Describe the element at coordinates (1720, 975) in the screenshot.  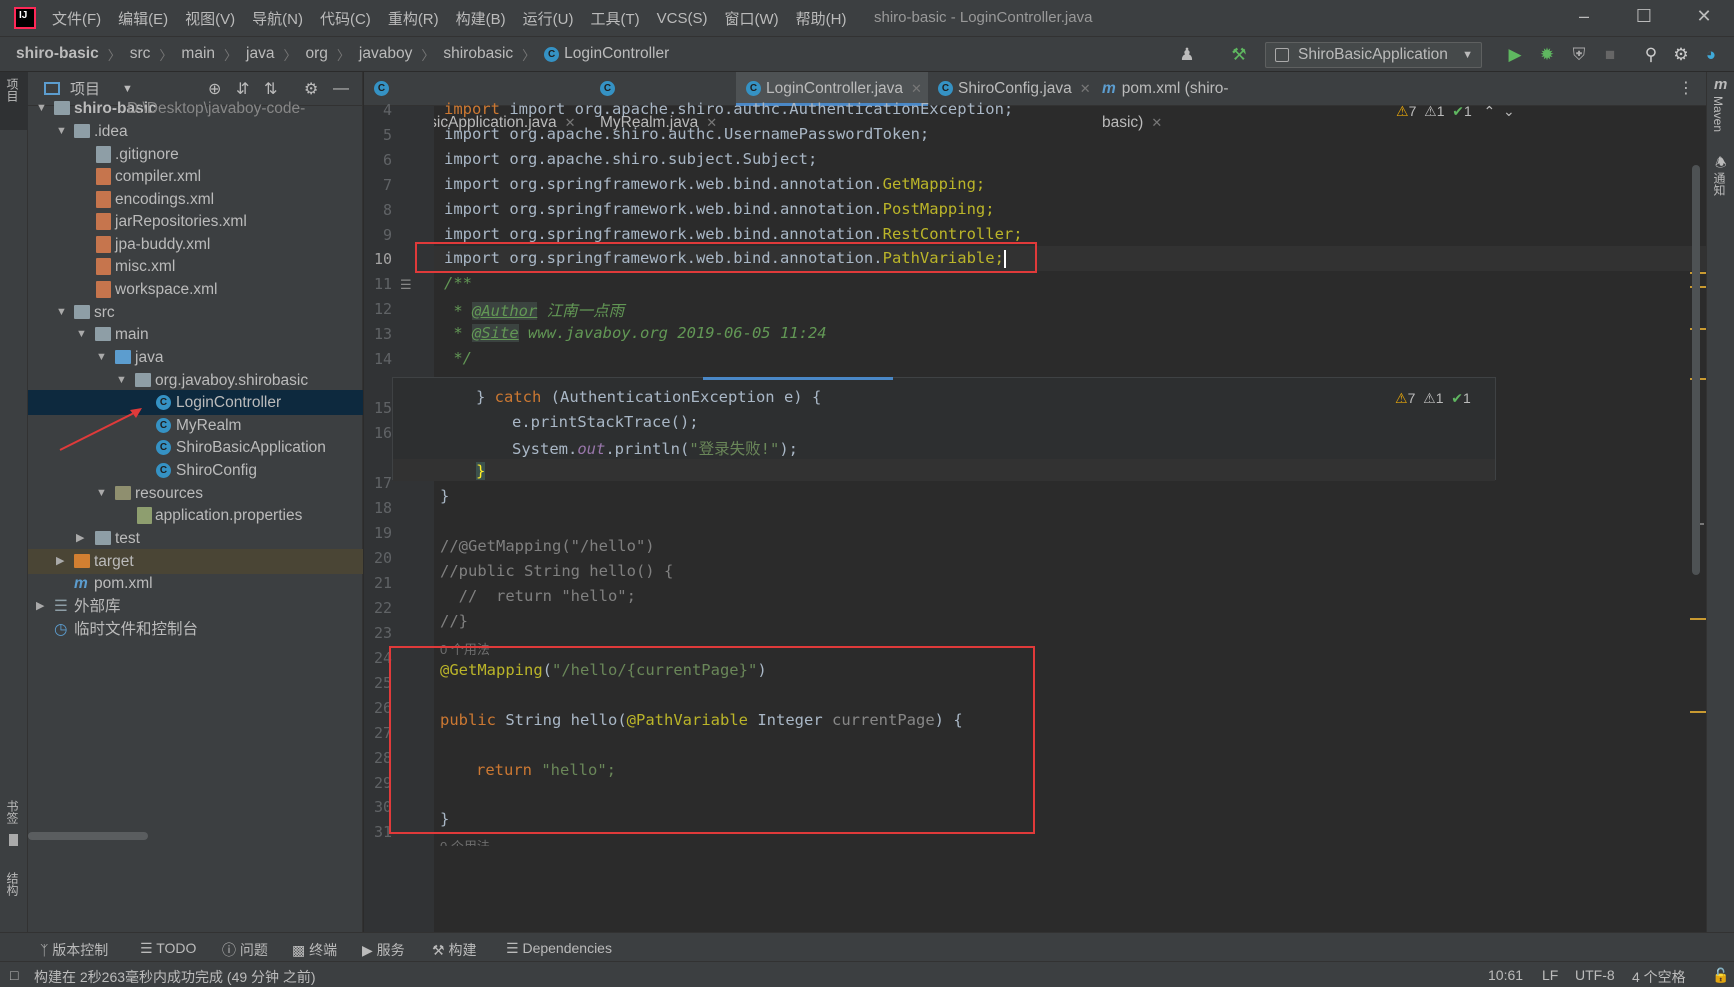
I see `lock-icon: 🔓` at that location.